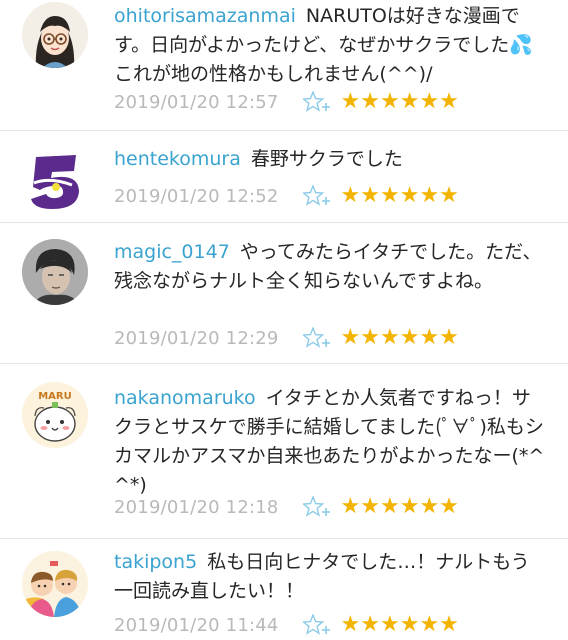 Image resolution: width=568 pixels, height=640 pixels. Describe the element at coordinates (196, 338) in the screenshot. I see `timestamp: 2019/01/20 12:29` at that location.